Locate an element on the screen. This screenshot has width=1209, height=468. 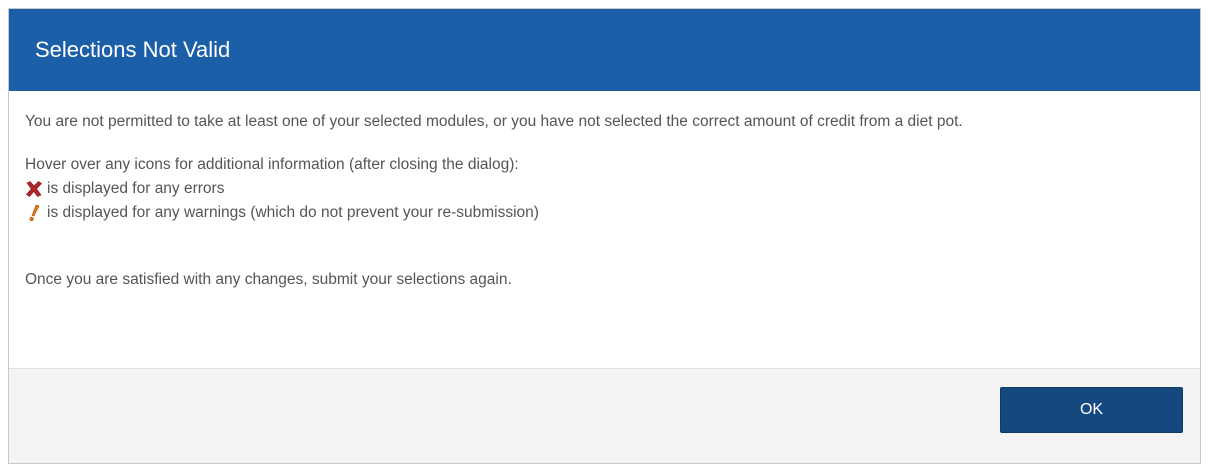
dialog-title: Selections Not Valid is located at coordinates (133, 49).